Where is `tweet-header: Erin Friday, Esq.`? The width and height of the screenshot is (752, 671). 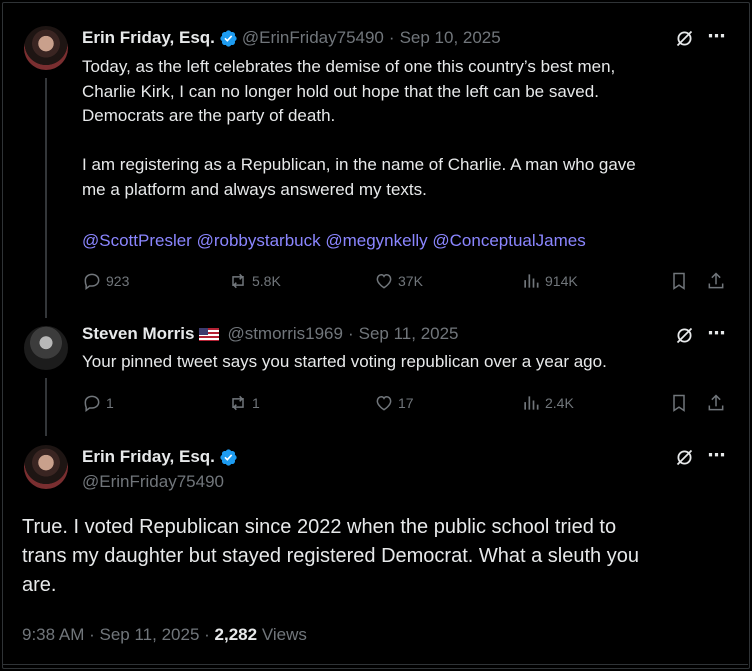 tweet-header: Erin Friday, Esq. is located at coordinates (160, 457).